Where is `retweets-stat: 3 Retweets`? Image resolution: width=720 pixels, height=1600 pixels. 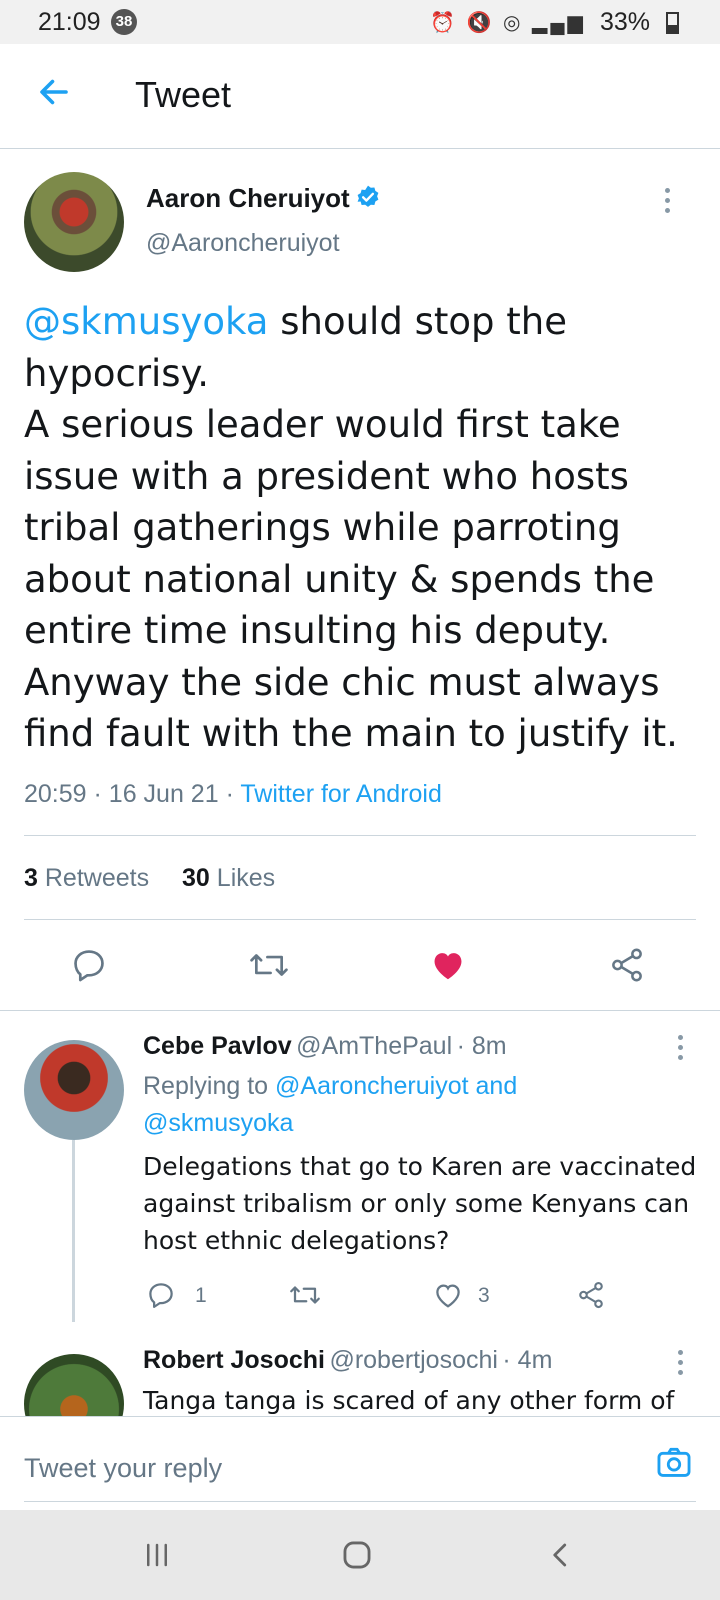 retweets-stat: 3 Retweets is located at coordinates (86, 878).